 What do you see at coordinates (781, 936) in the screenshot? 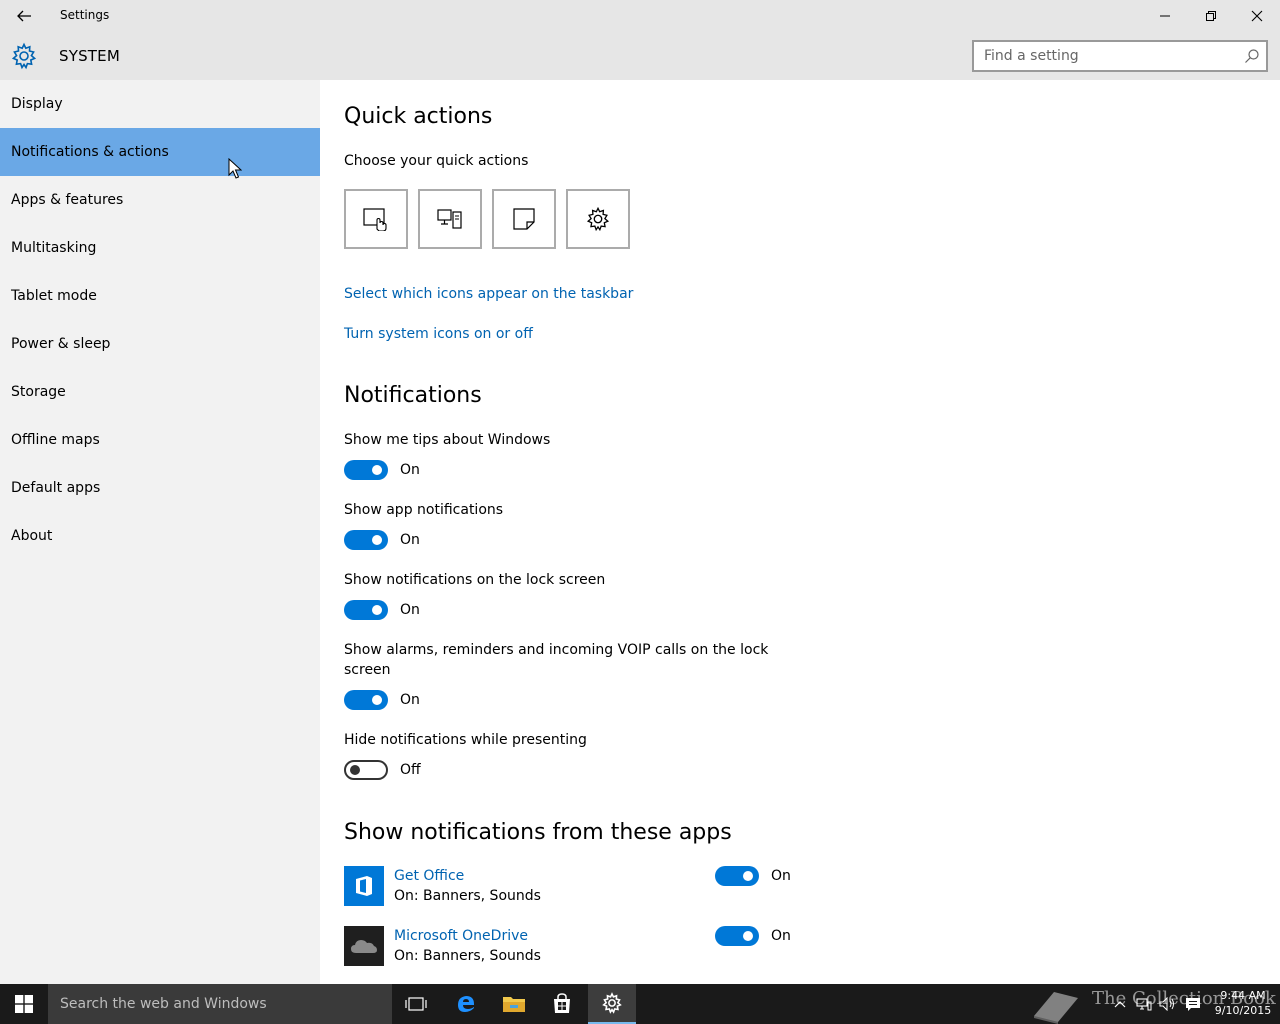
I see `onedrive-toggle-state: On` at bounding box center [781, 936].